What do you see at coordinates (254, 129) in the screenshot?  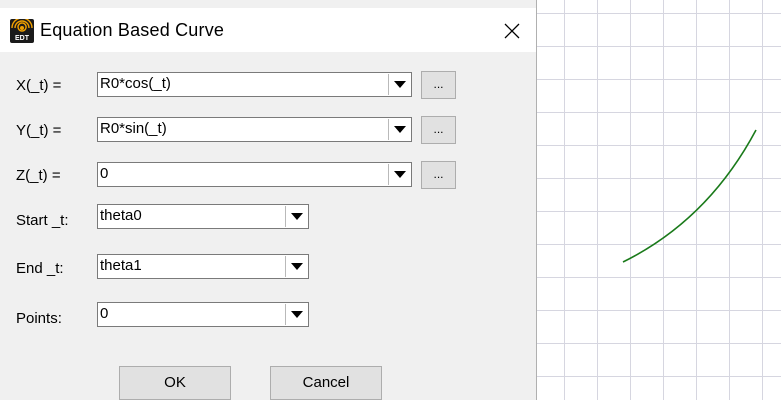 I see `y-equation-combo: R0*sin(_t)` at bounding box center [254, 129].